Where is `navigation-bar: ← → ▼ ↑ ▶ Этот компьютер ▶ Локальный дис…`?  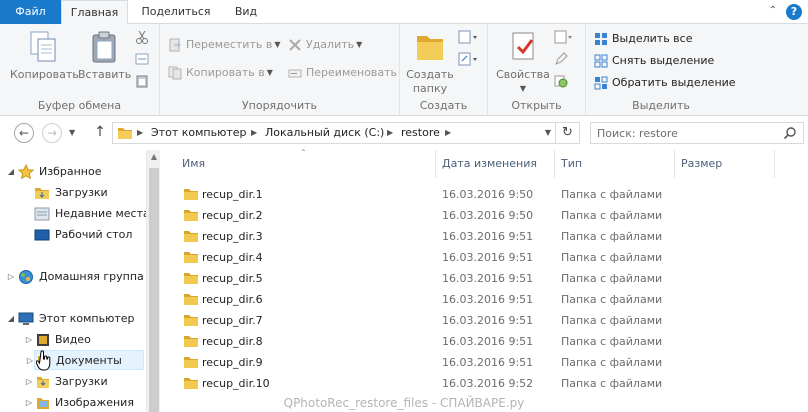 navigation-bar: ← → ▼ ↑ ▶ Этот компьютер ▶ Локальный дис… is located at coordinates (404, 133).